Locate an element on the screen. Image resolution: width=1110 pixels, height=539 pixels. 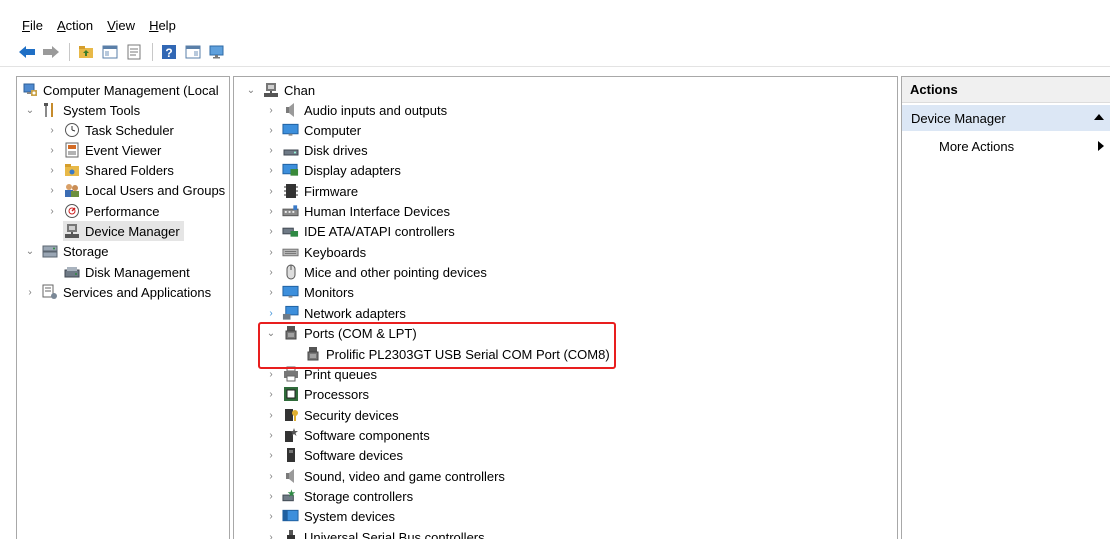
action-pane-button is located at coordinates (193, 52).